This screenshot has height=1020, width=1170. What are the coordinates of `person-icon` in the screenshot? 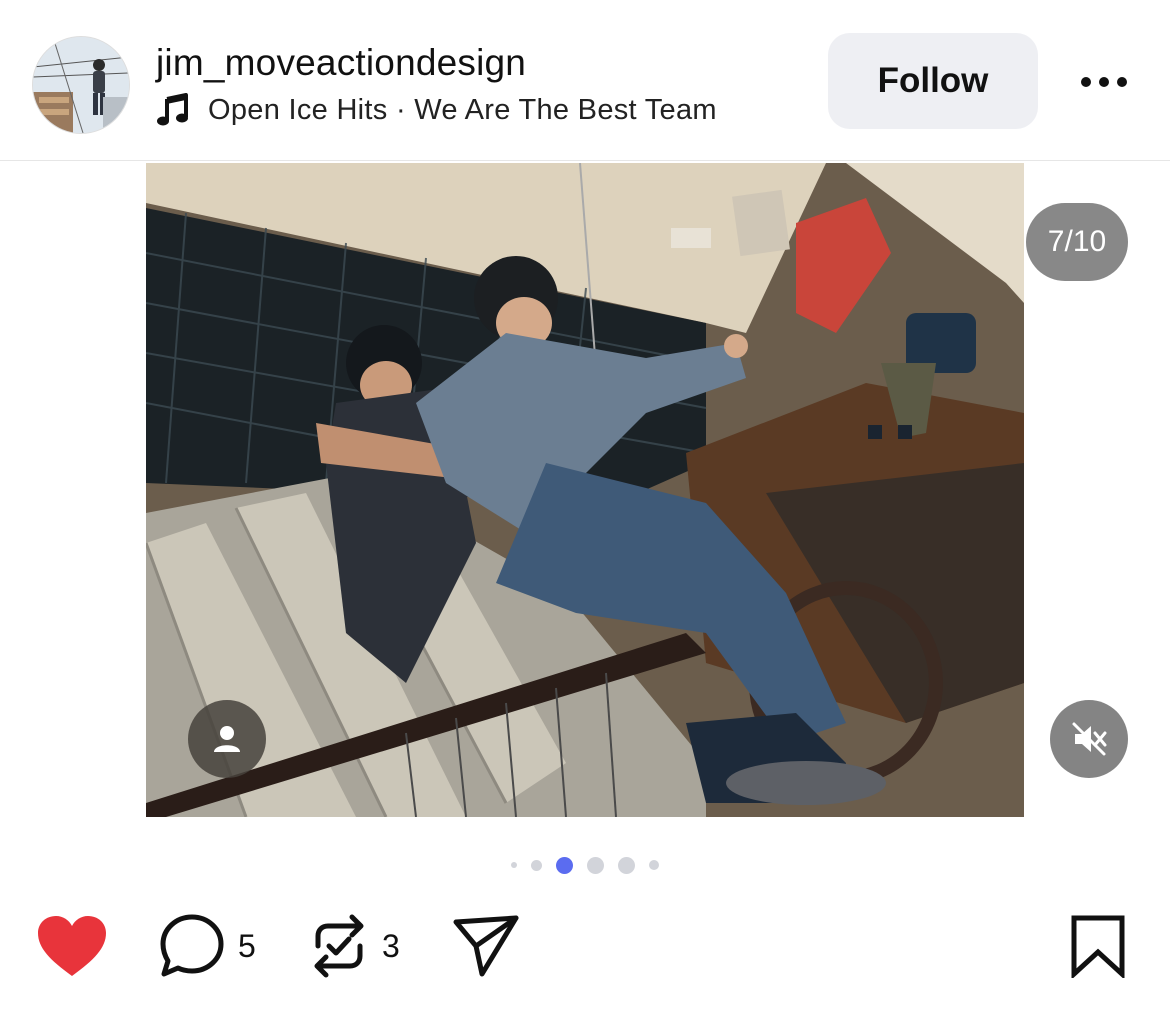 It's located at (227, 739).